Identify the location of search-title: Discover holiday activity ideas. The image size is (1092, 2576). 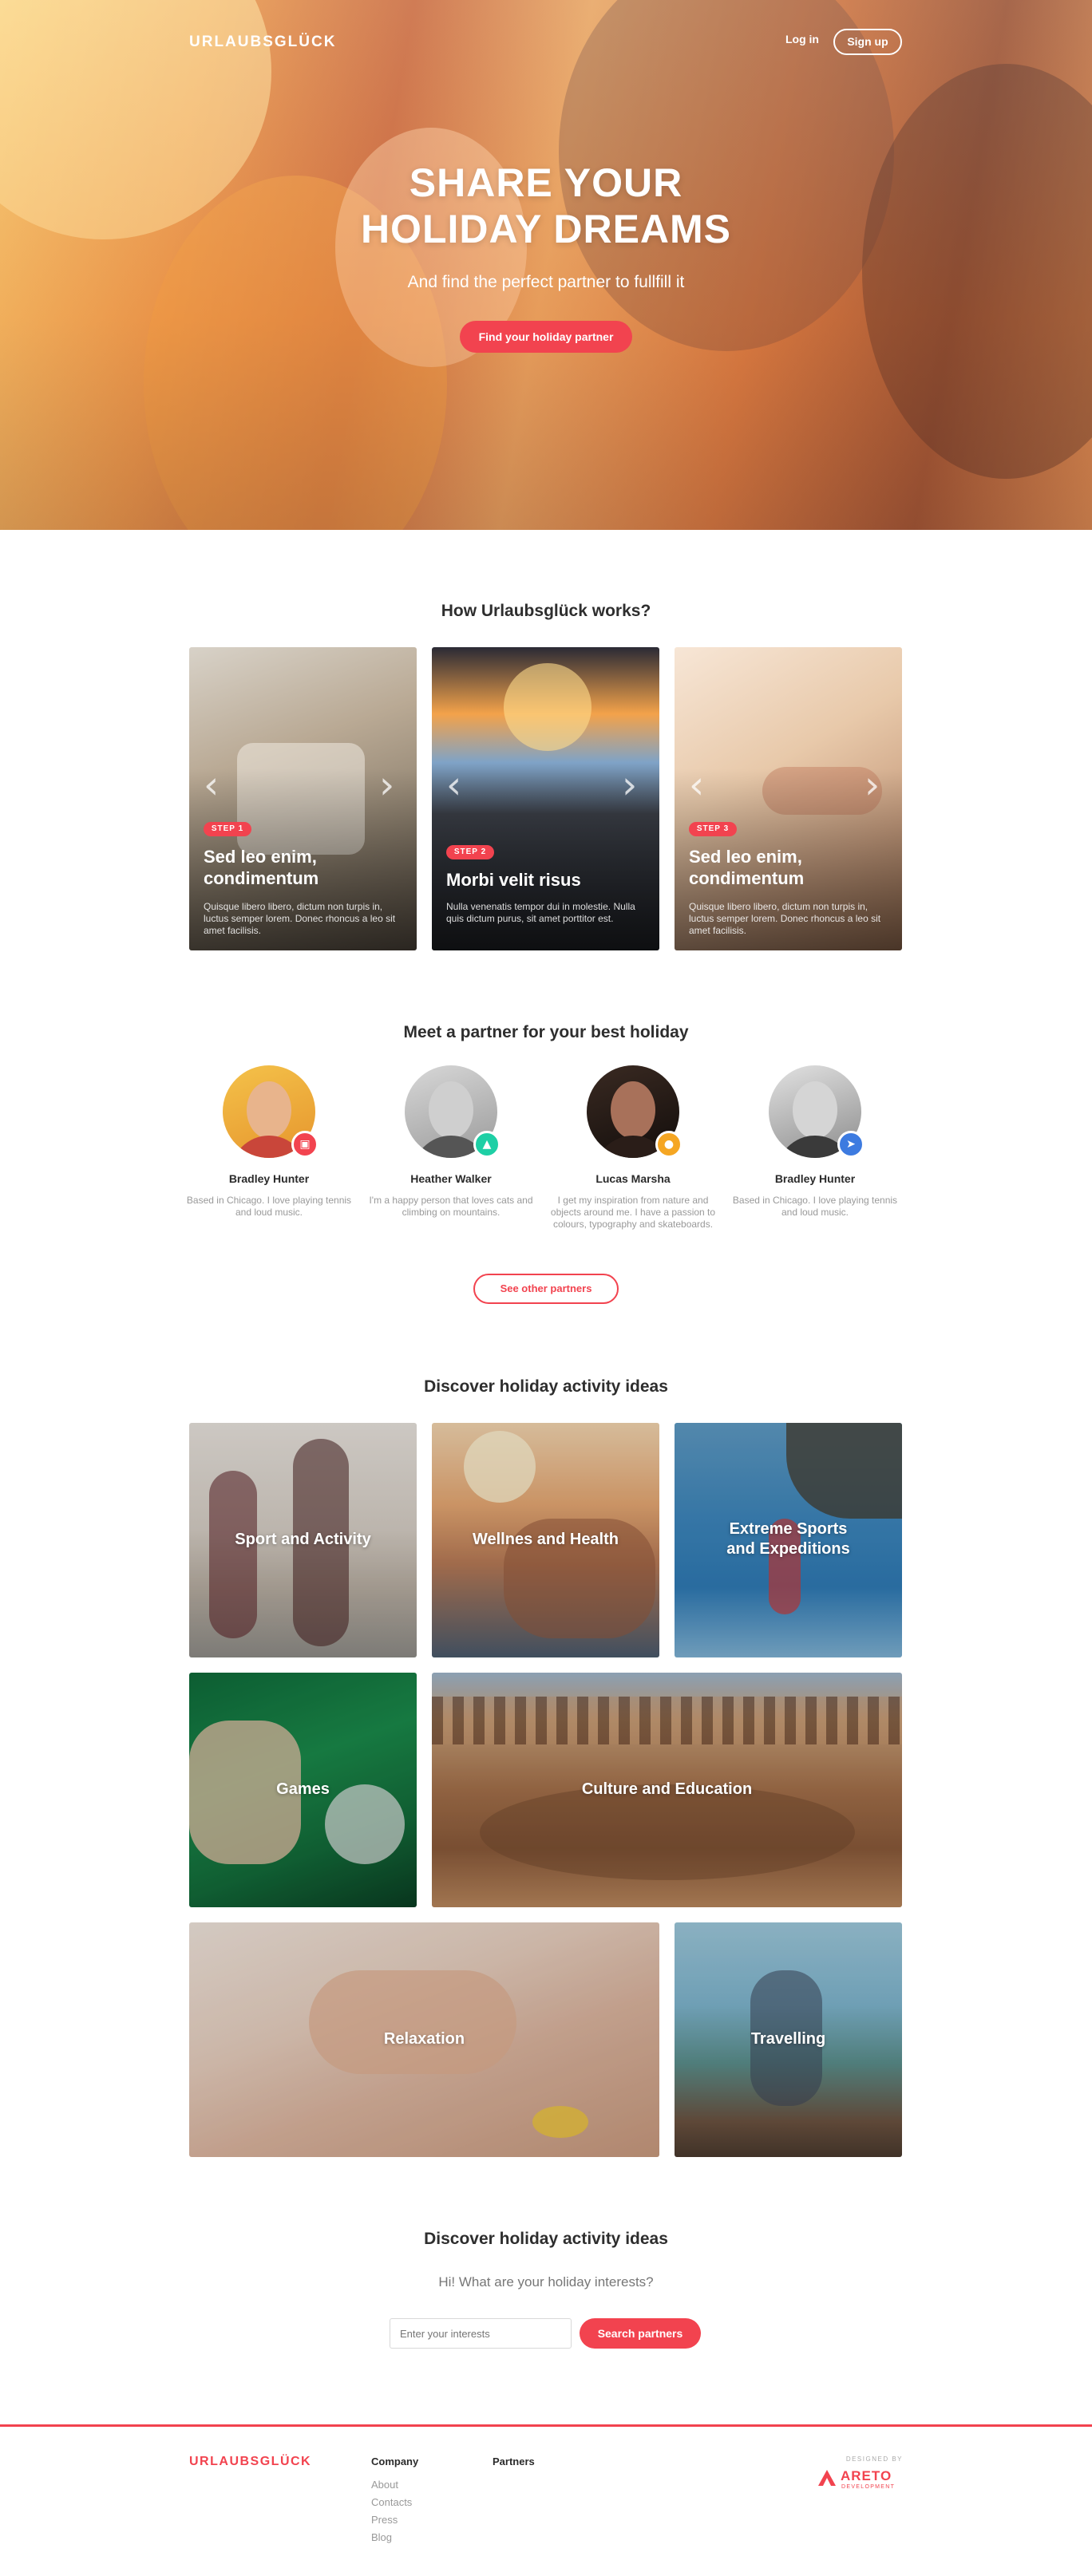
(546, 2239).